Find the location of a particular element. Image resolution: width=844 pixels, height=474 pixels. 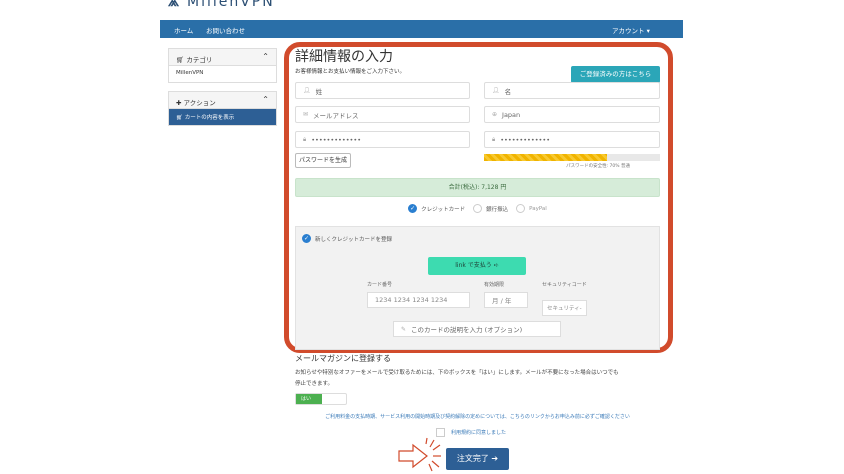

card-number-label: カード番号 is located at coordinates (380, 285).